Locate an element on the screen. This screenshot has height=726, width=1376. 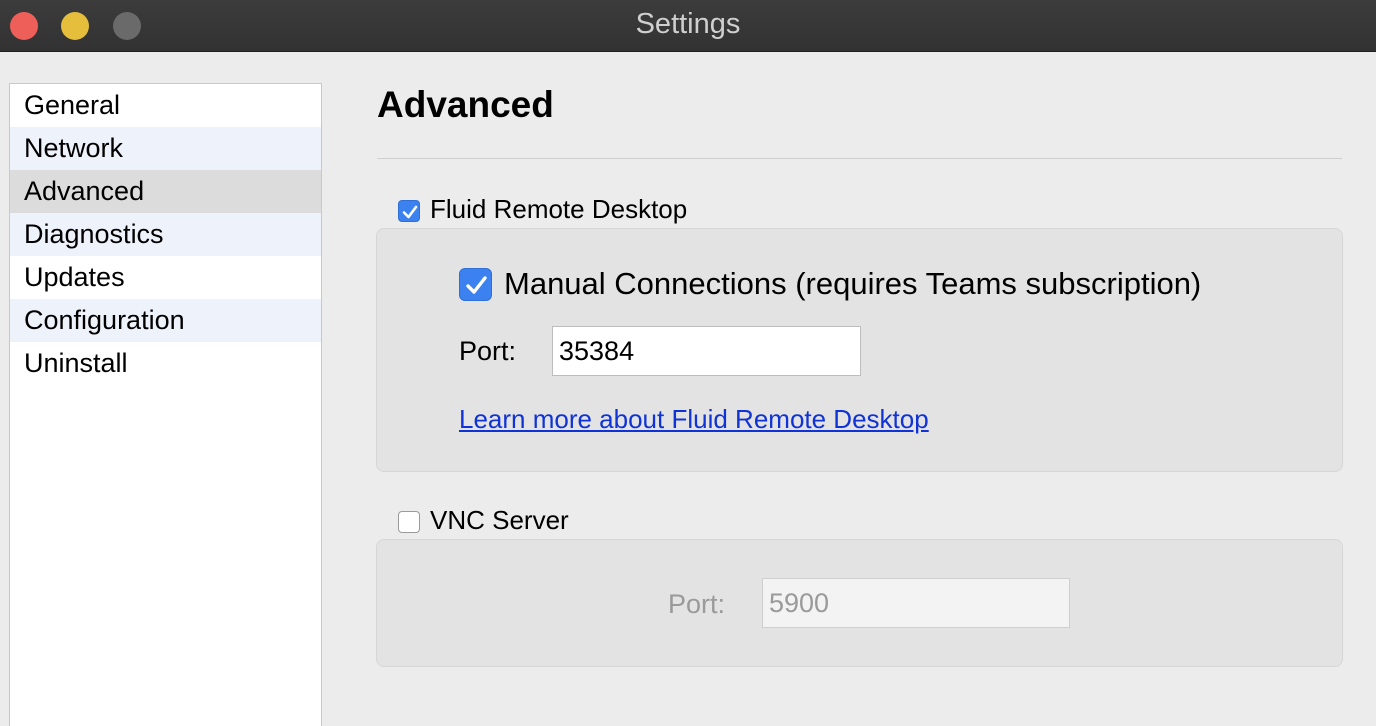
page-title: Advanced is located at coordinates (465, 104).